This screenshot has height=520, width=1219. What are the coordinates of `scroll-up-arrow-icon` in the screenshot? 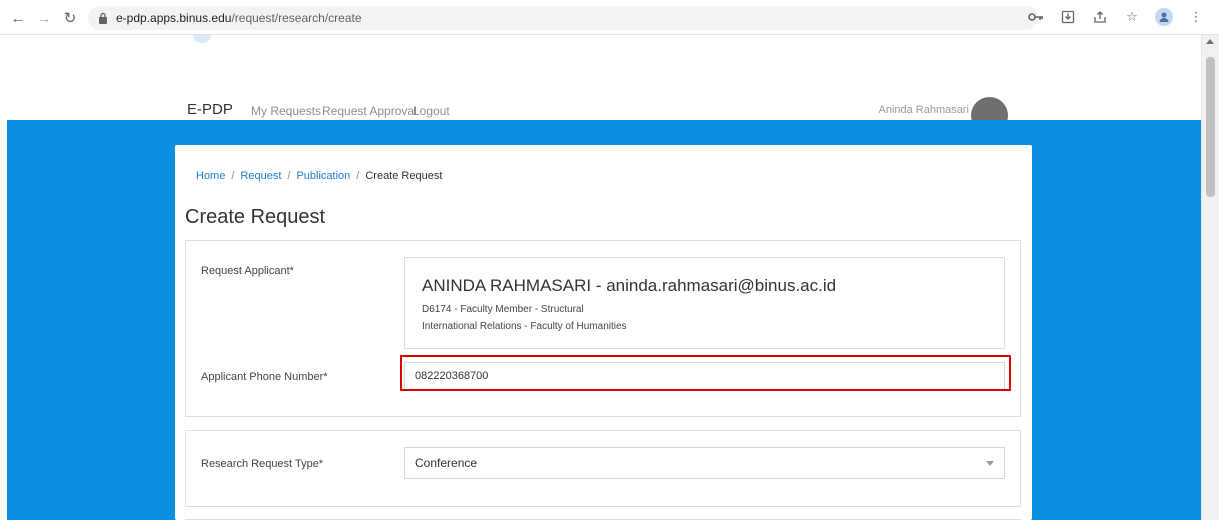 It's located at (1210, 41).